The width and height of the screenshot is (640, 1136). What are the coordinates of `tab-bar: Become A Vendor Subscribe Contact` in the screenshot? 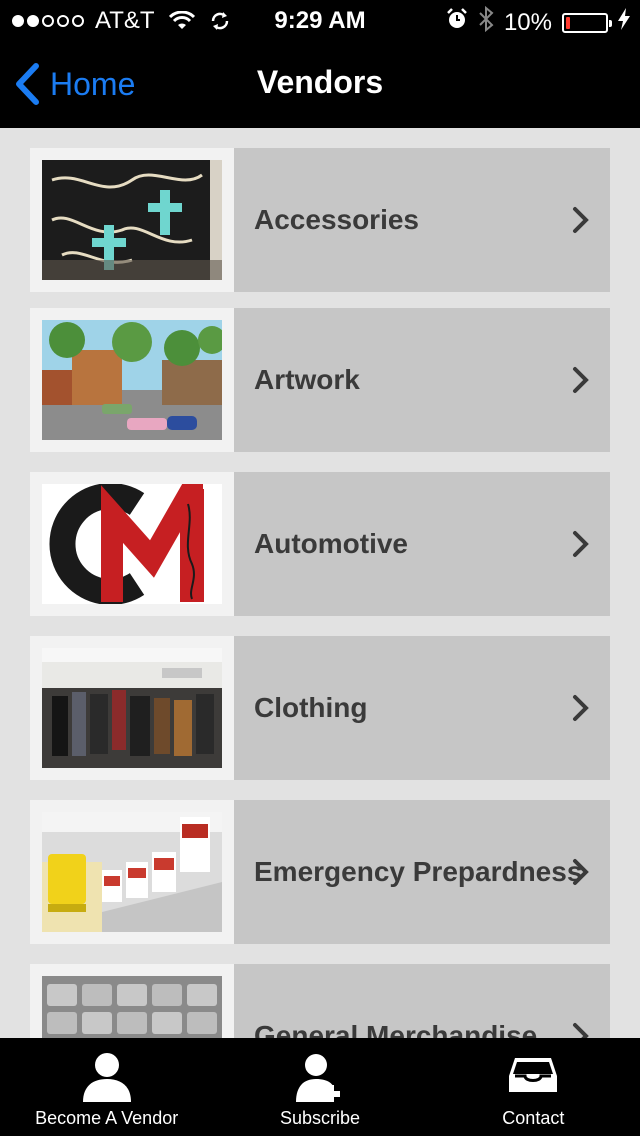 It's located at (320, 1087).